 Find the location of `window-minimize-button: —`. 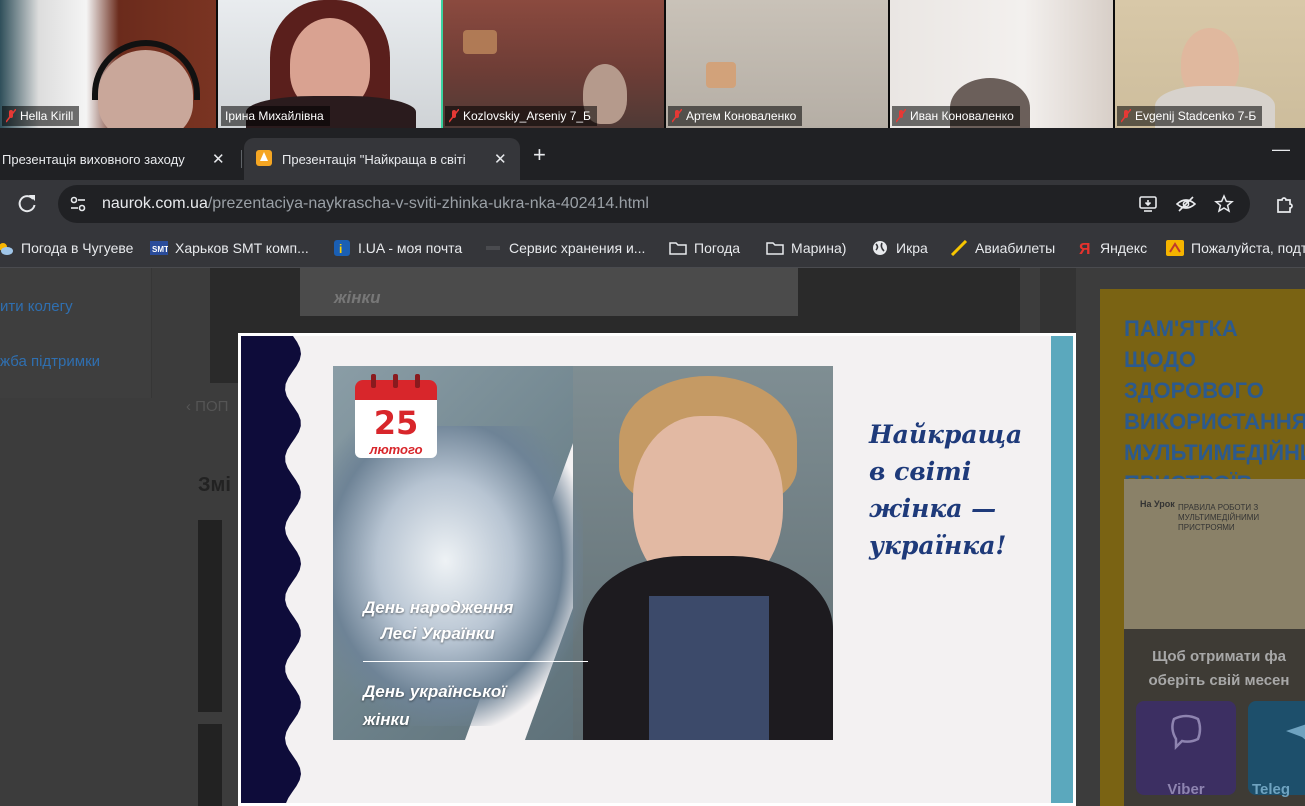

window-minimize-button: — is located at coordinates (1281, 149).